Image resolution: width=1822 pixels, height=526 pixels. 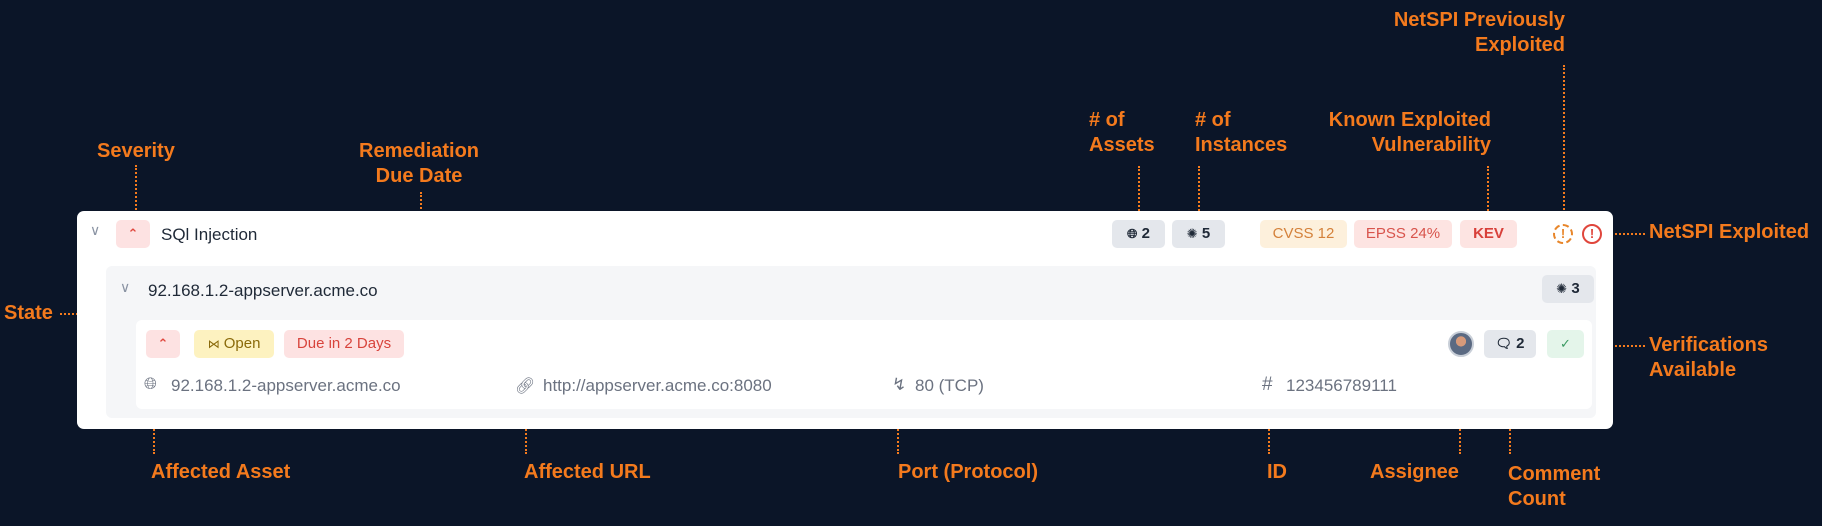 I want to click on due-date-badge: Due in 2 Days, so click(x=344, y=344).